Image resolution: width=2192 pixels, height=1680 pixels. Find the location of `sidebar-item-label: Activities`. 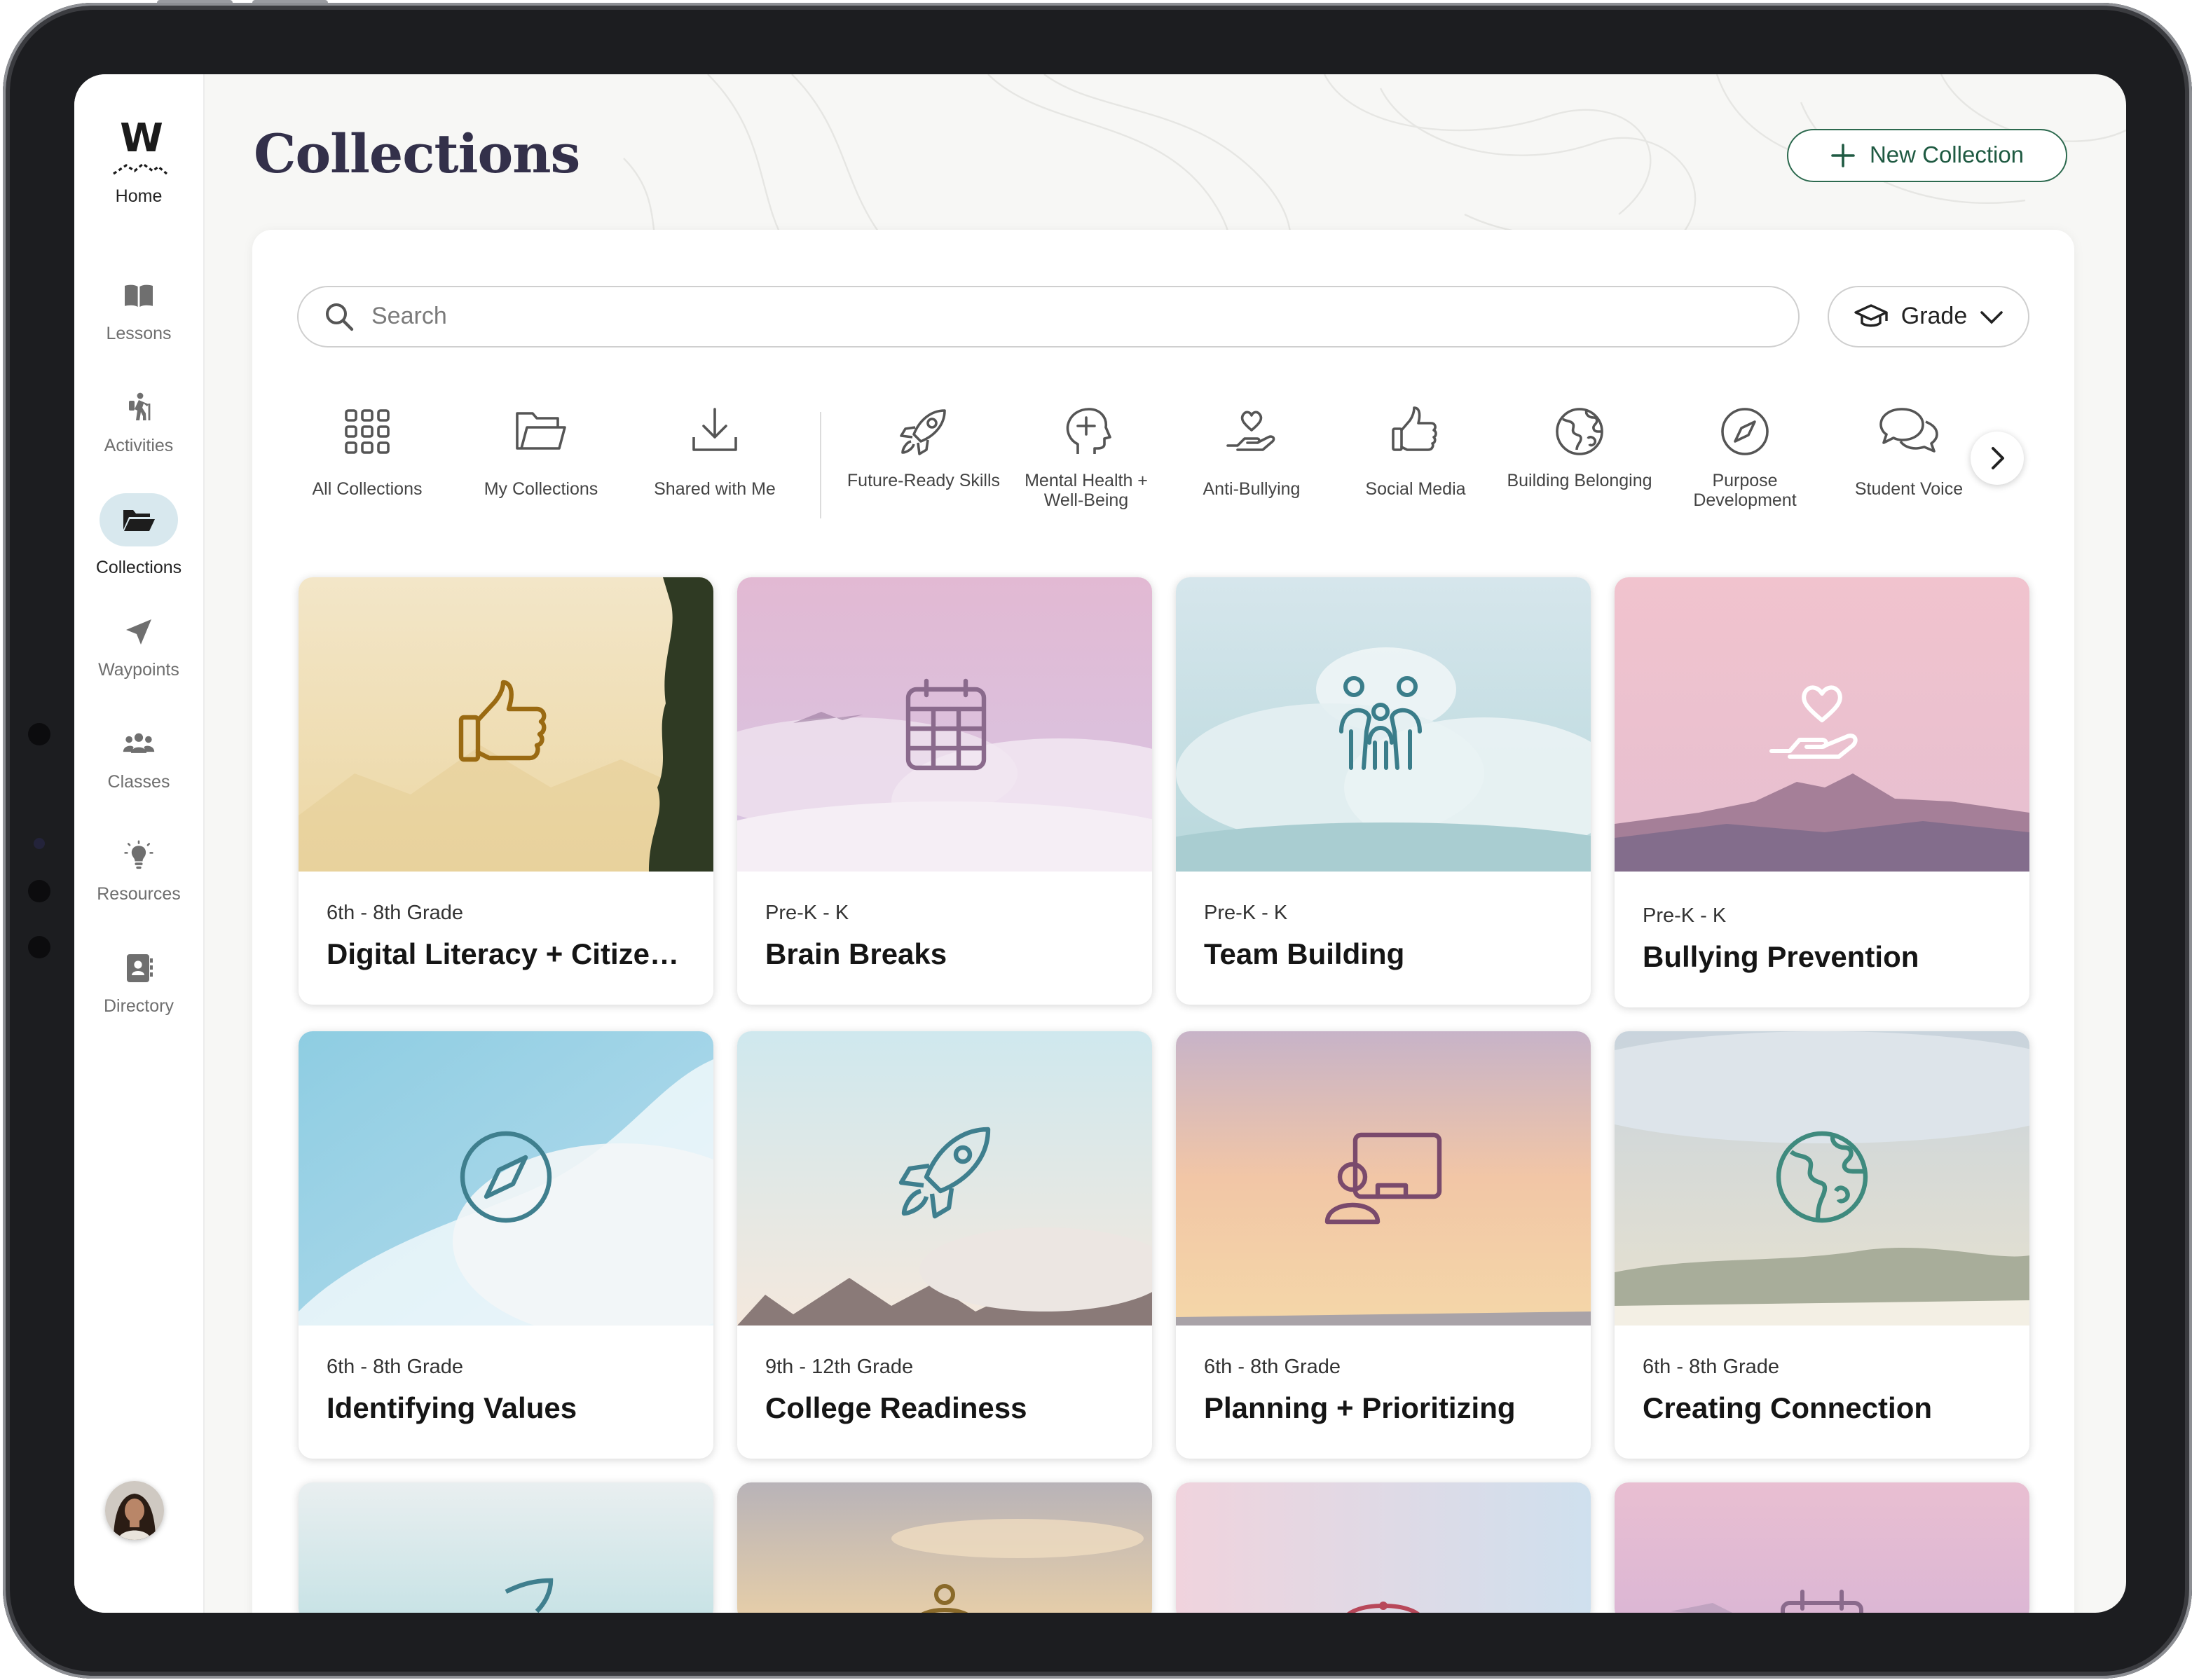

sidebar-item-label: Activities is located at coordinates (139, 446).